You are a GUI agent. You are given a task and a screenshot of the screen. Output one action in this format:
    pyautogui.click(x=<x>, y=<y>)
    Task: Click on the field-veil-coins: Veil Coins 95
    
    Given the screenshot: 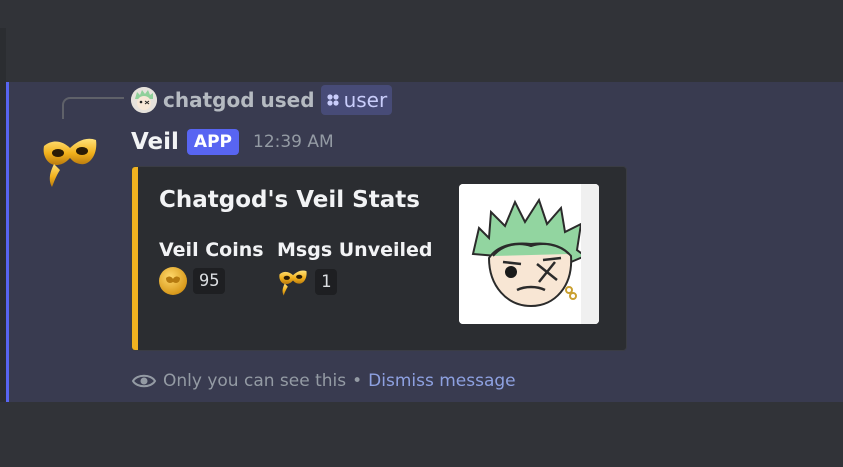 What is the action you would take?
    pyautogui.click(x=211, y=267)
    